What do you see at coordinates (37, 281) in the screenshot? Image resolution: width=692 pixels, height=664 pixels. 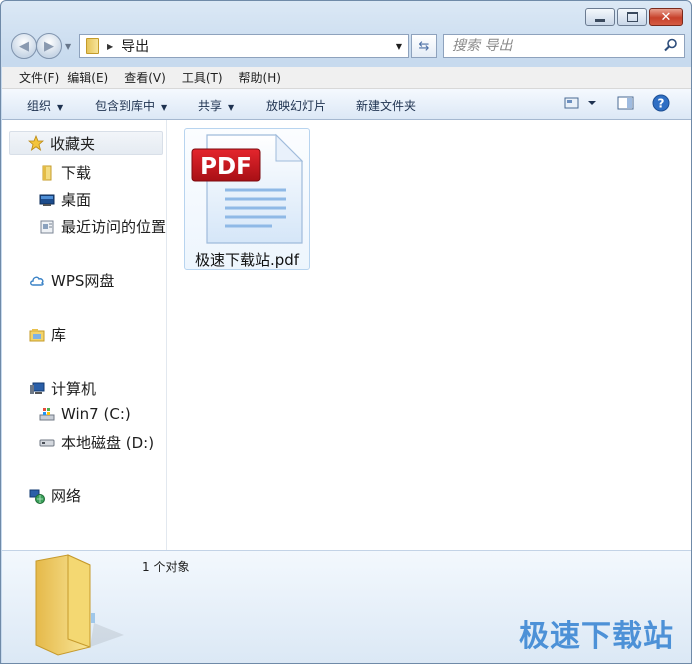 I see `cloud-icon` at bounding box center [37, 281].